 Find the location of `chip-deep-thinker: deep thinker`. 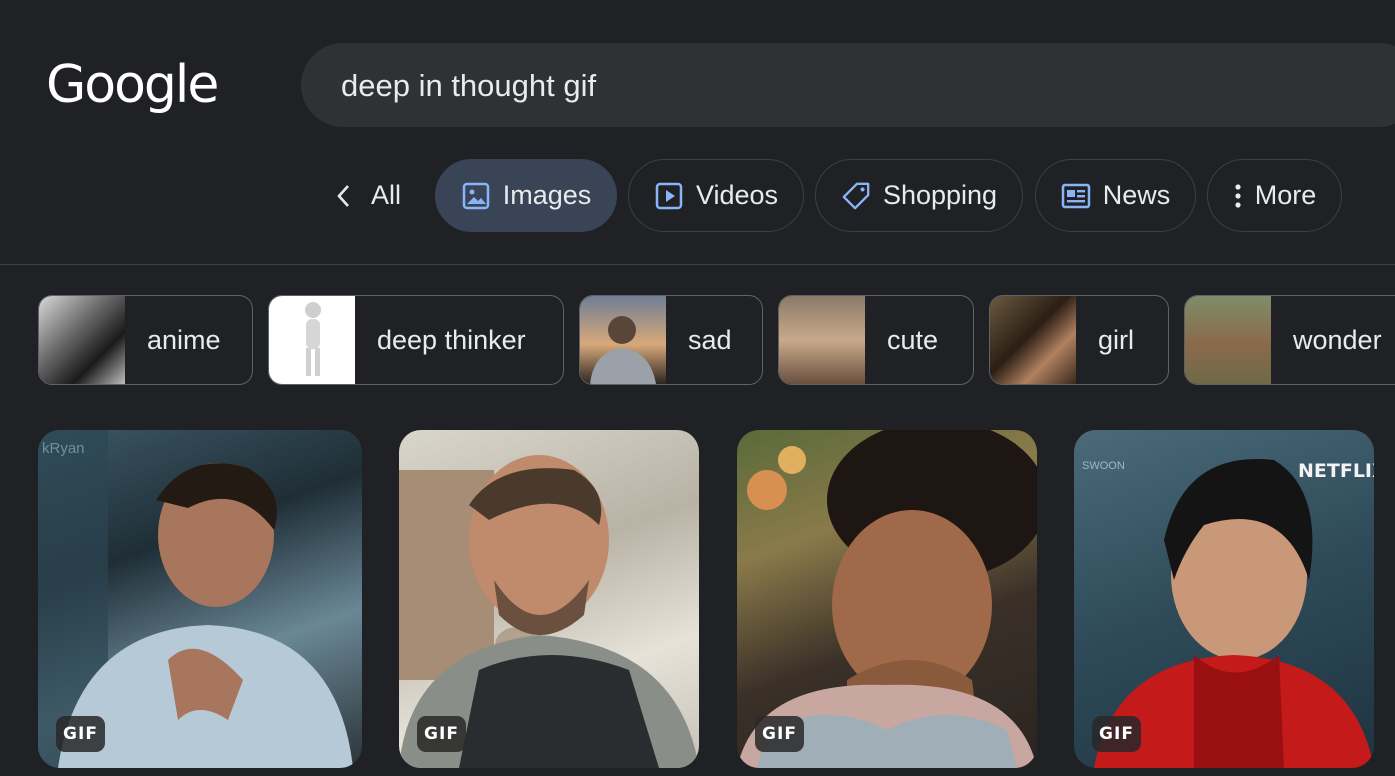

chip-deep-thinker: deep thinker is located at coordinates (416, 340).